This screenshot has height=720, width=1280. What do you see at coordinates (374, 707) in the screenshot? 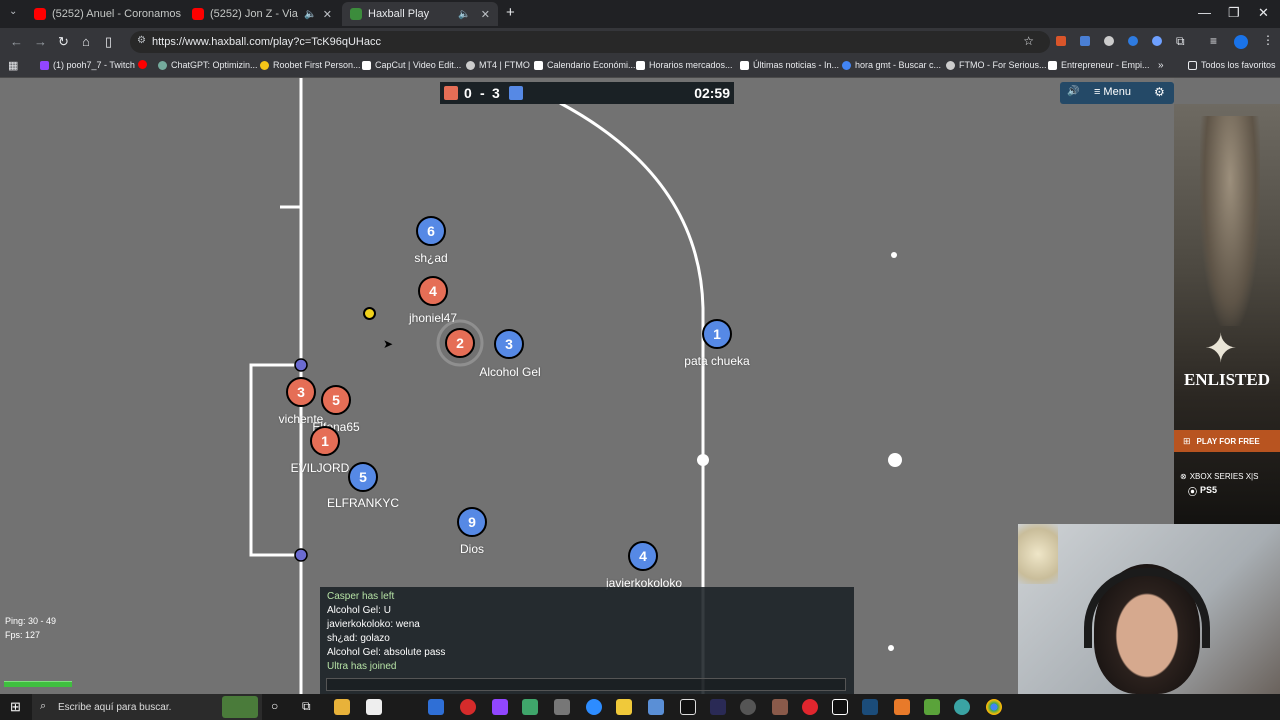
I see `notepad-icon` at bounding box center [374, 707].